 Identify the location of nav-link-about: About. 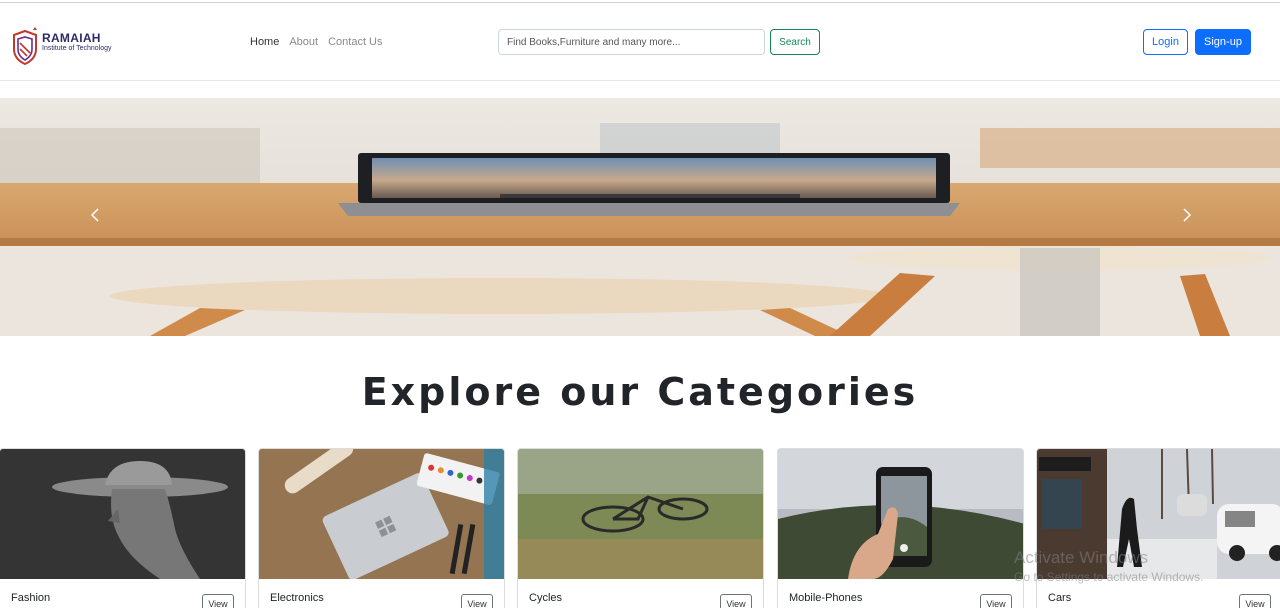
(303, 42).